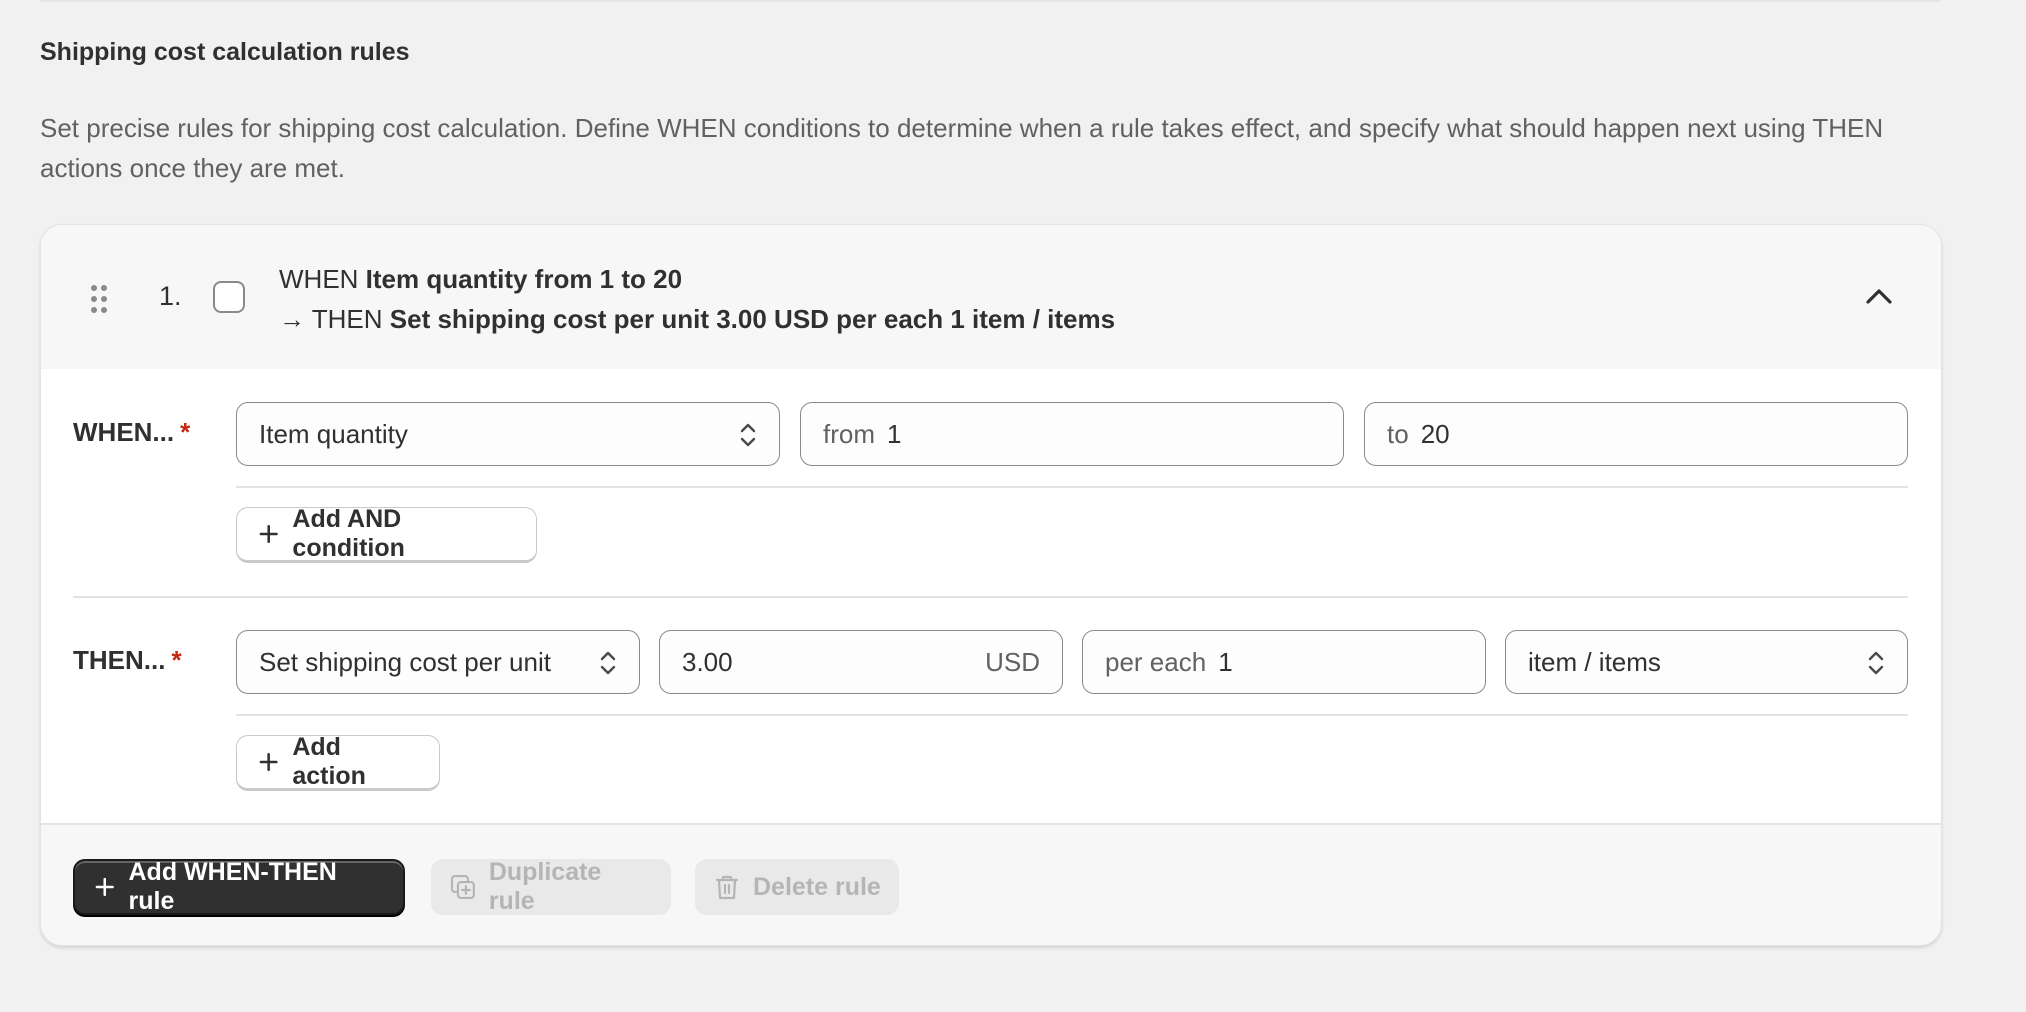 This screenshot has width=2026, height=1012. Describe the element at coordinates (1879, 297) in the screenshot. I see `chevron-up-icon` at that location.